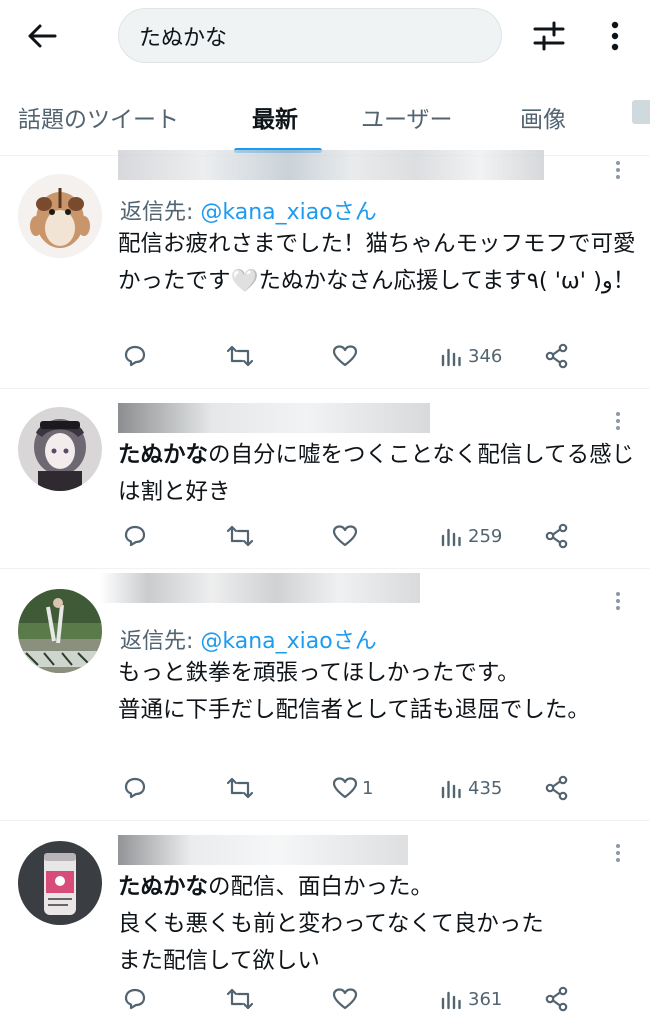 This screenshot has height=1029, width=650. I want to click on views-button: 435, so click(471, 788).